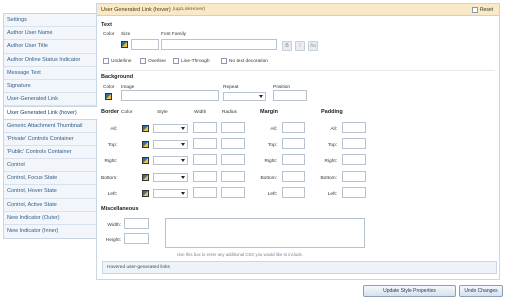  Describe the element at coordinates (265, 233) in the screenshot. I see `extra-css-textarea` at that location.